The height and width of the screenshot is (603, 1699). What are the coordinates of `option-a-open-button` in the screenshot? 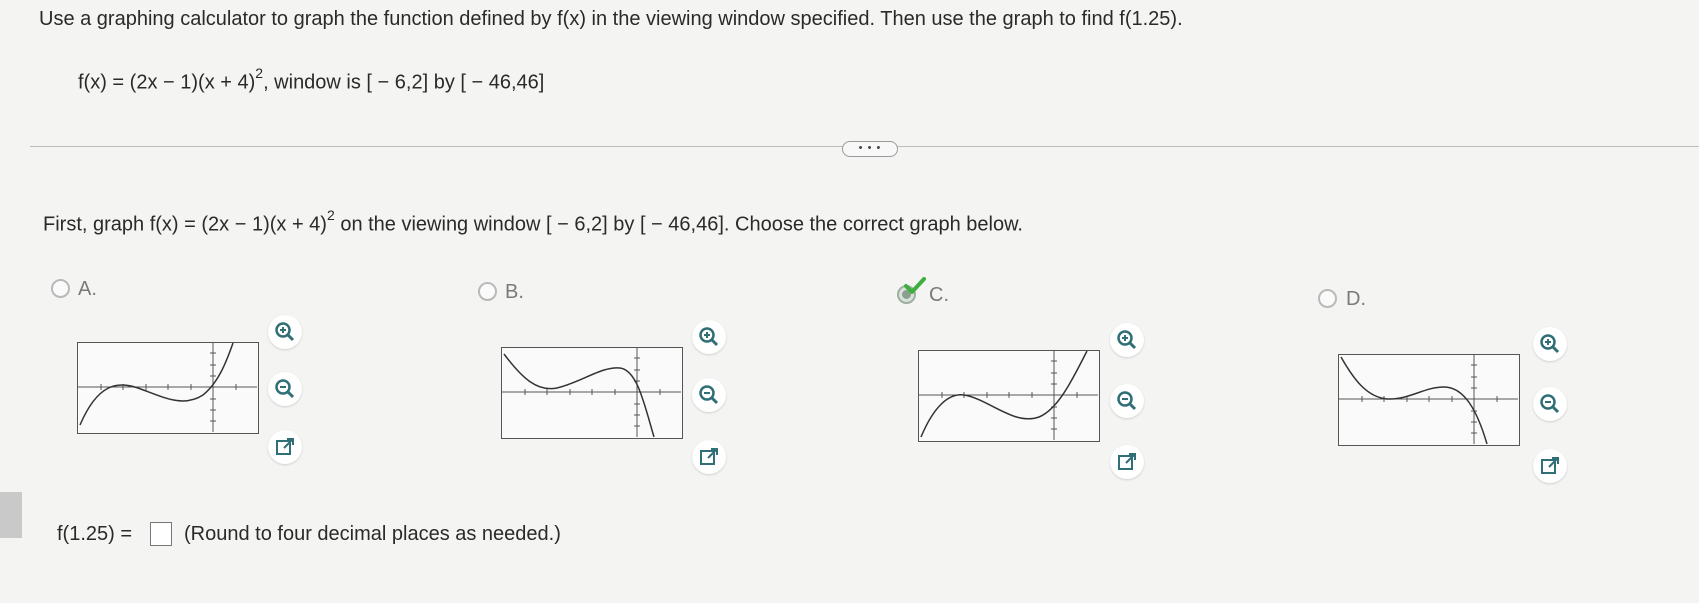 It's located at (285, 447).